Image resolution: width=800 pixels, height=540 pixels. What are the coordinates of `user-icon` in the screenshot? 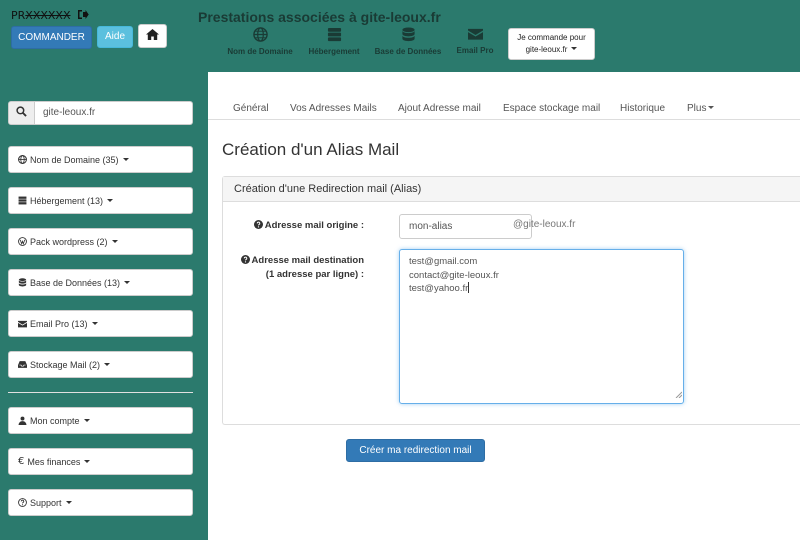 It's located at (22, 420).